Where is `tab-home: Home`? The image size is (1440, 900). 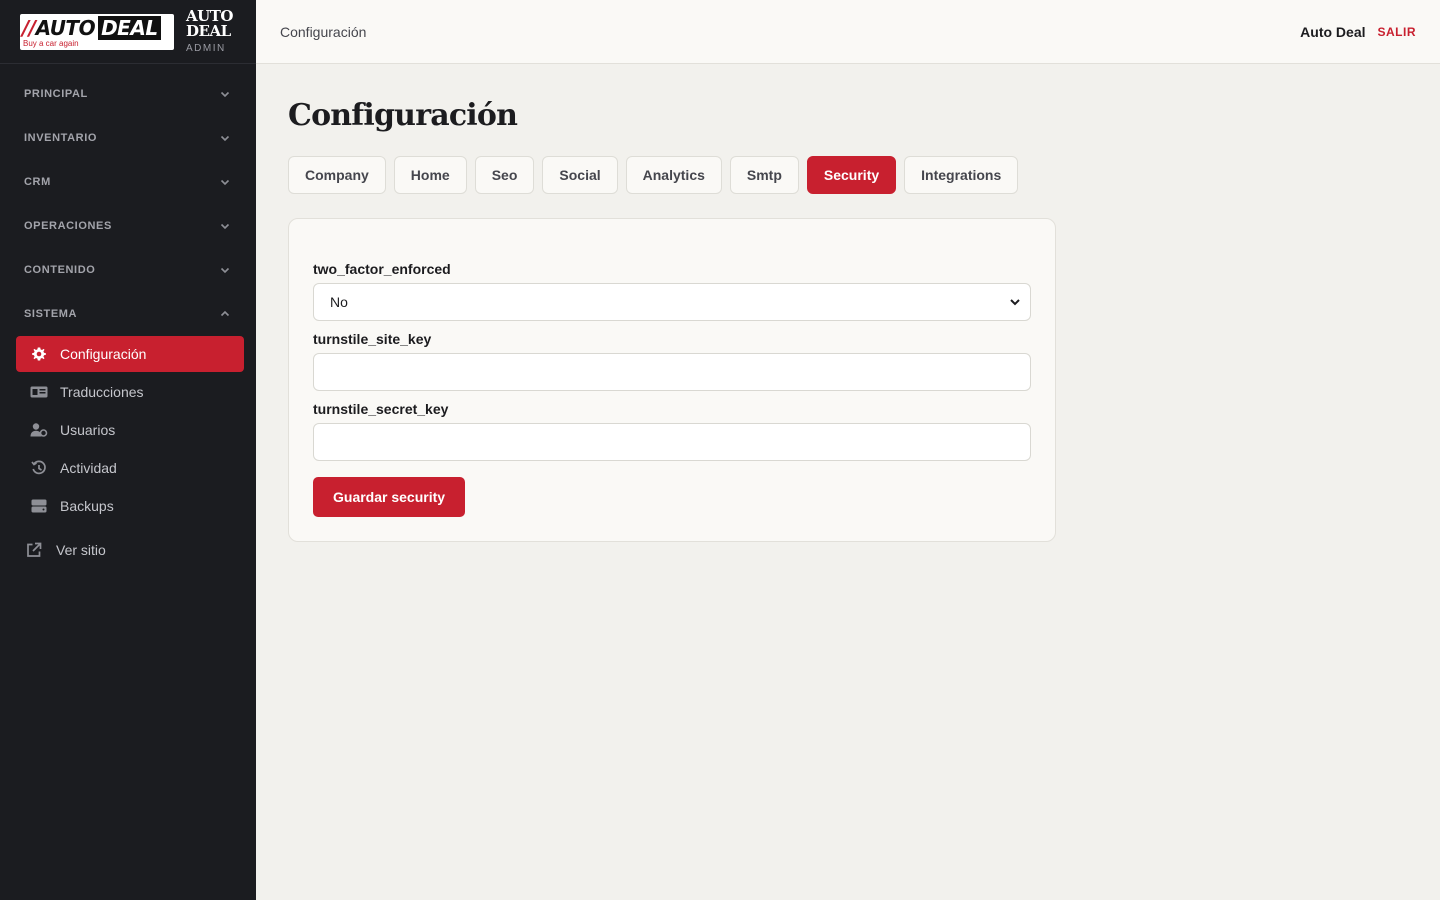 tab-home: Home is located at coordinates (430, 175).